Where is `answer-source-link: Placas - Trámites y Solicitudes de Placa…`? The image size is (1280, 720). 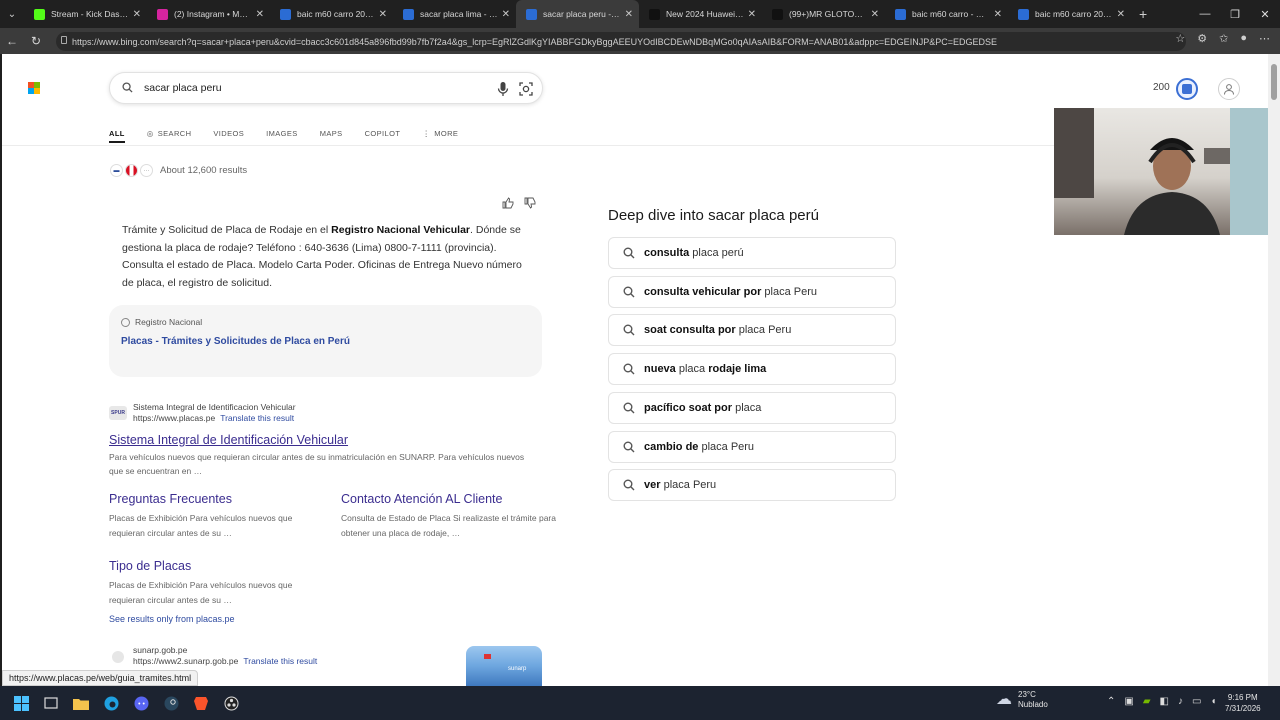 answer-source-link: Placas - Trámites y Solicitudes de Placa… is located at coordinates (235, 341).